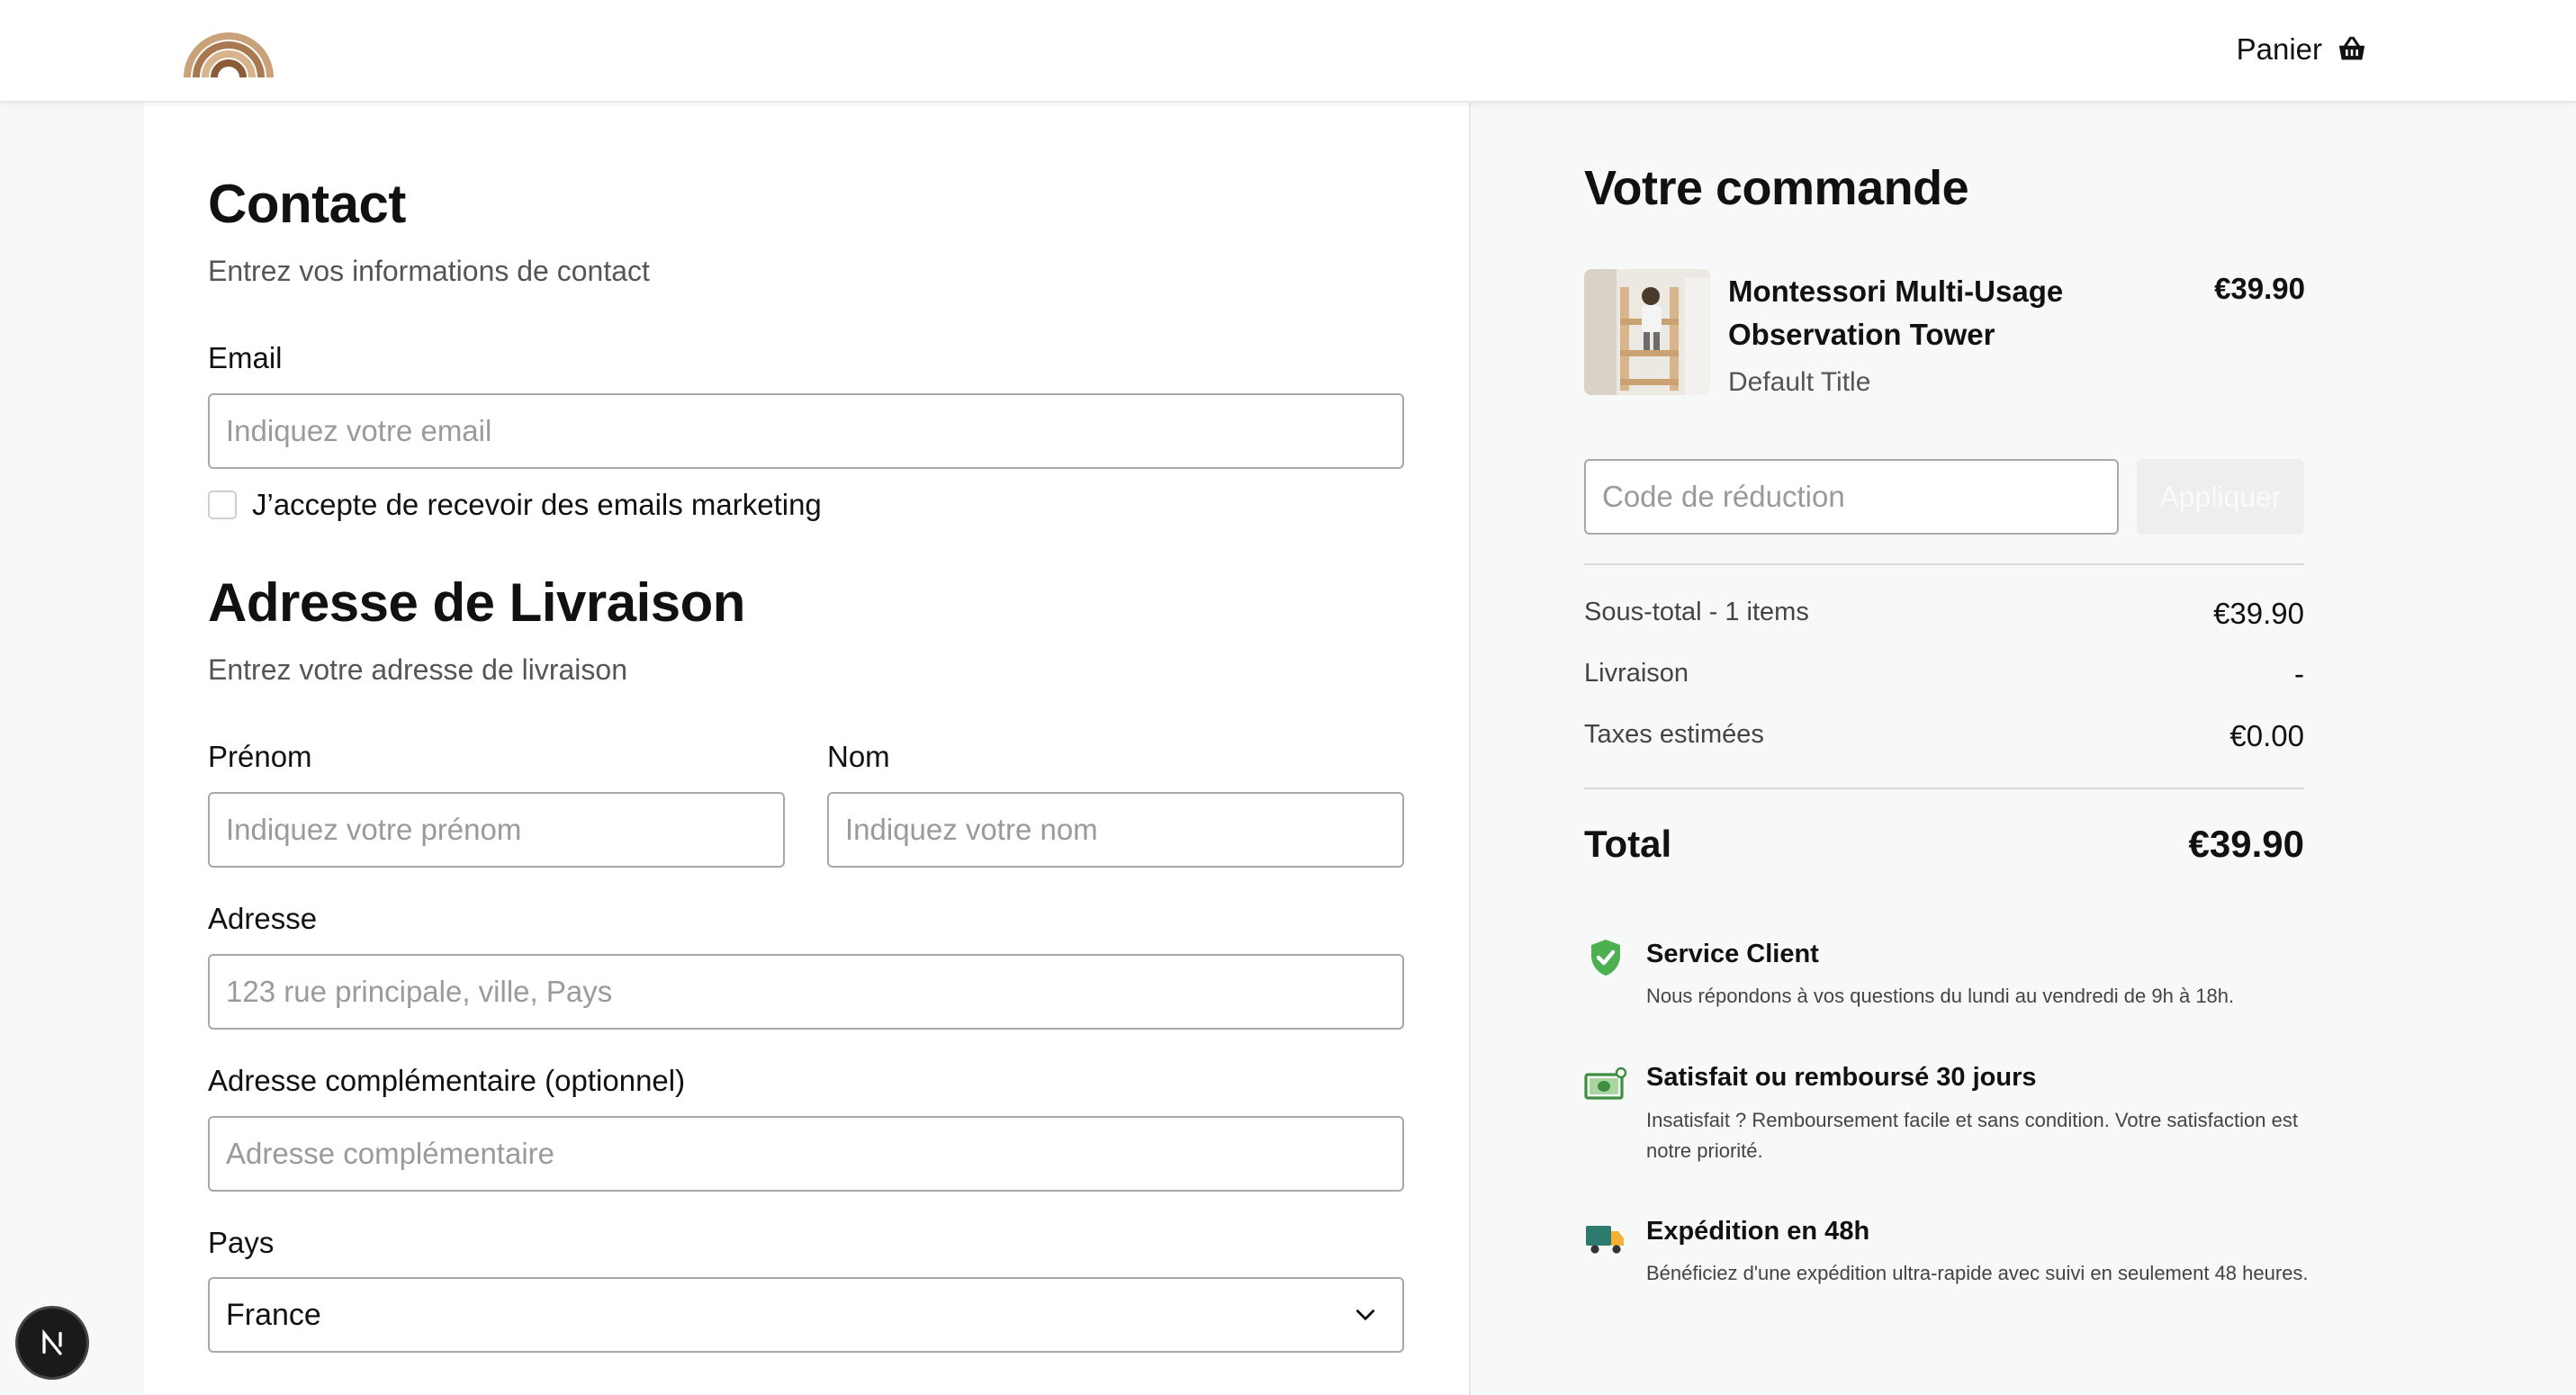 The height and width of the screenshot is (1395, 2576). Describe the element at coordinates (2299, 673) in the screenshot. I see `shipping-cost-value: -` at that location.